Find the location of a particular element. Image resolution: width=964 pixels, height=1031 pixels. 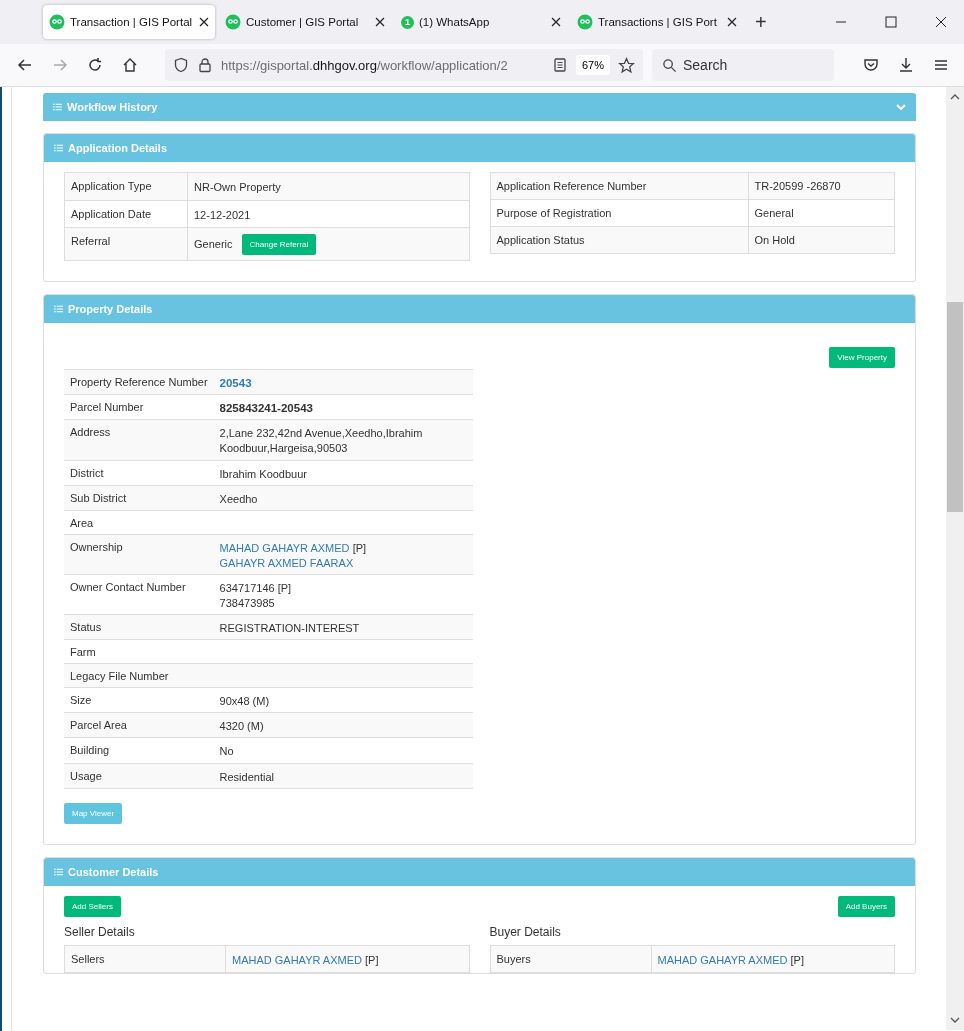

home-icon is located at coordinates (130, 65).